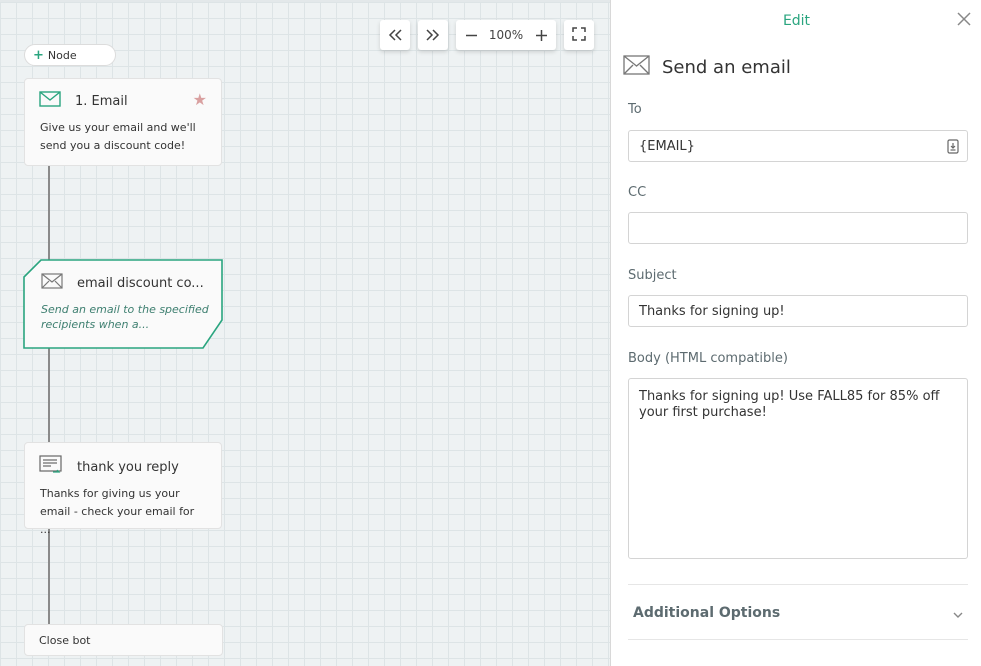  I want to click on node-close-bot: Close bot, so click(123, 640).